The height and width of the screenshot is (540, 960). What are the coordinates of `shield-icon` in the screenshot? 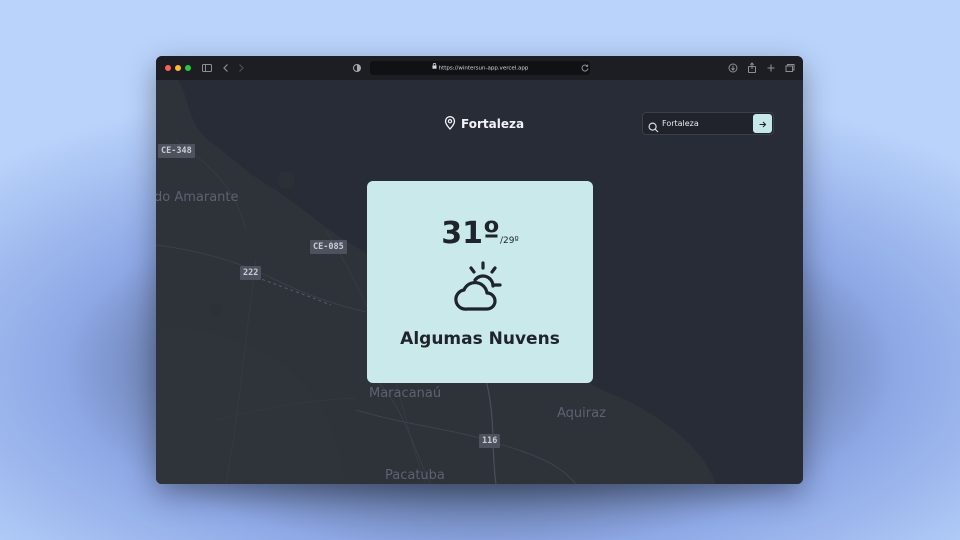 It's located at (357, 68).